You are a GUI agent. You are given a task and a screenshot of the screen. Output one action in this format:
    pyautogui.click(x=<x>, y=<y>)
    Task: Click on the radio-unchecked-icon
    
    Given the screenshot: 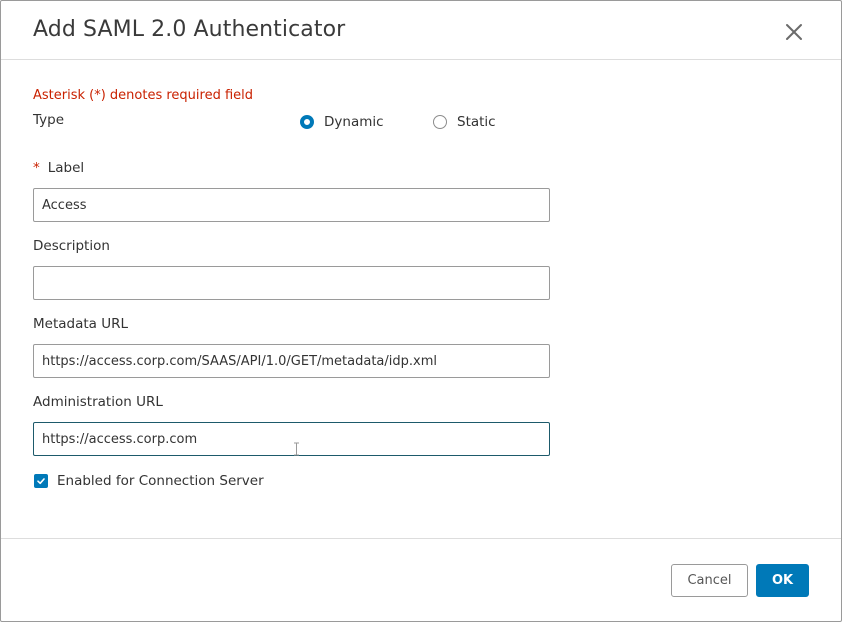 What is the action you would take?
    pyautogui.click(x=440, y=122)
    